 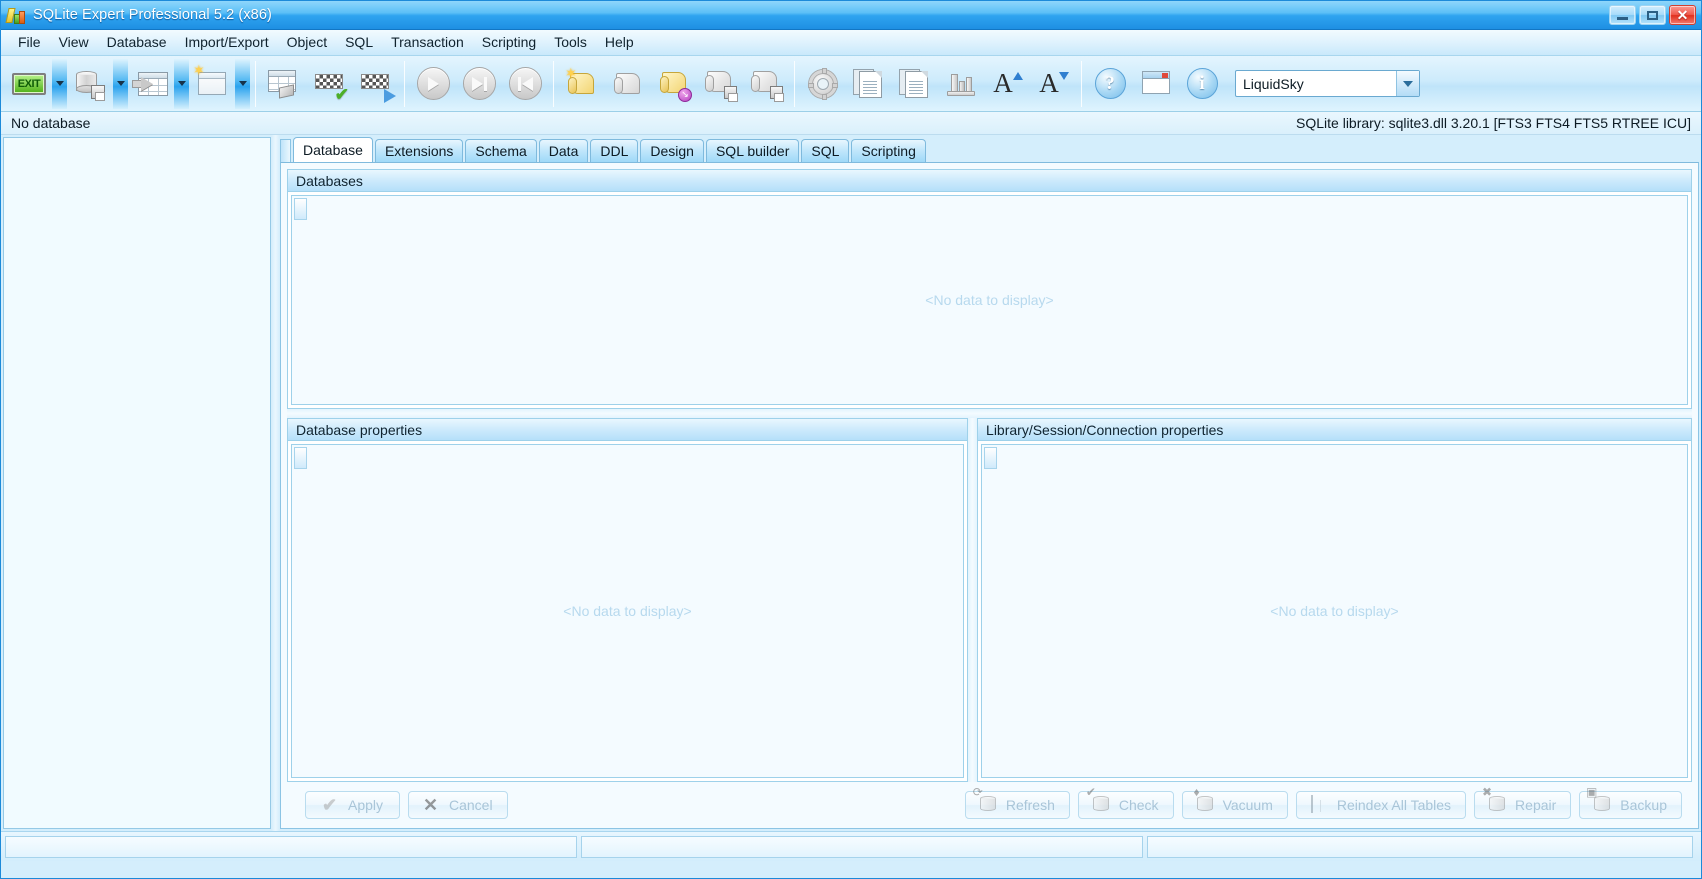 I want to click on new-sql-button: ✶, so click(x=582, y=84).